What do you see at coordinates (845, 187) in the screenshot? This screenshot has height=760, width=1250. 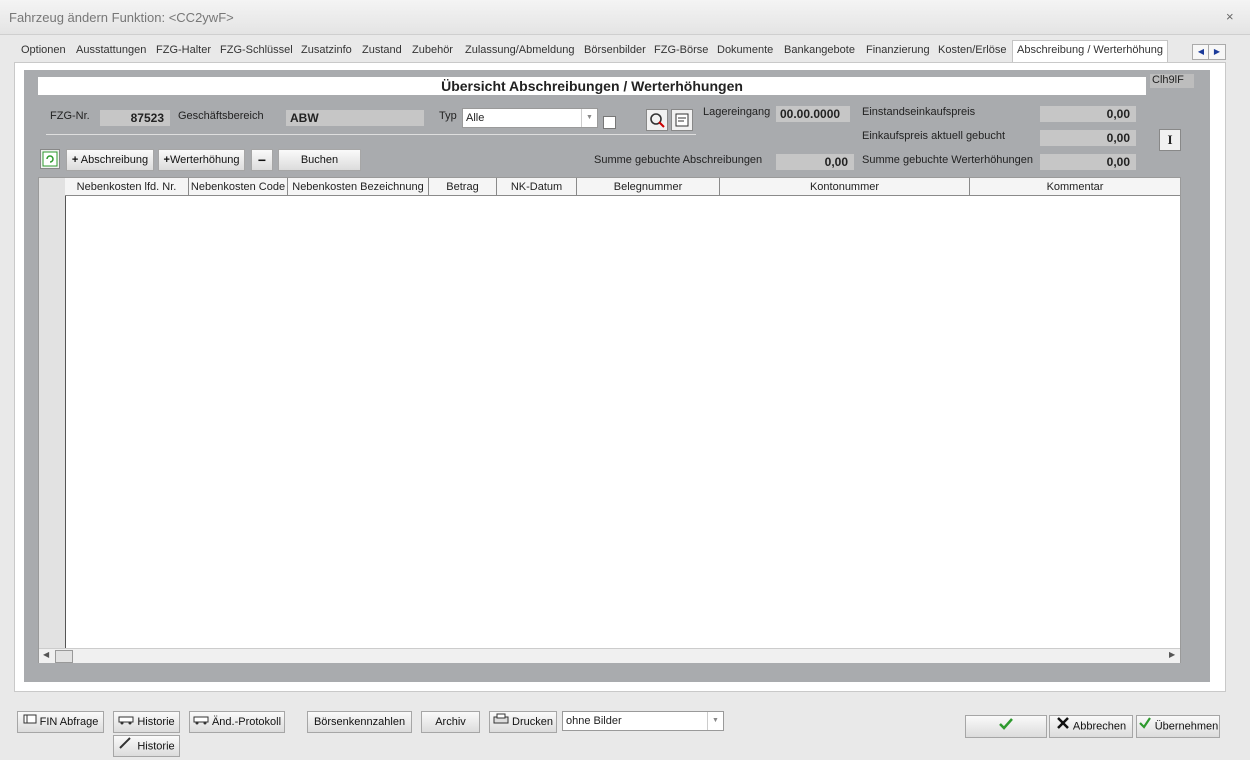 I see `column-header: Kontonummer` at bounding box center [845, 187].